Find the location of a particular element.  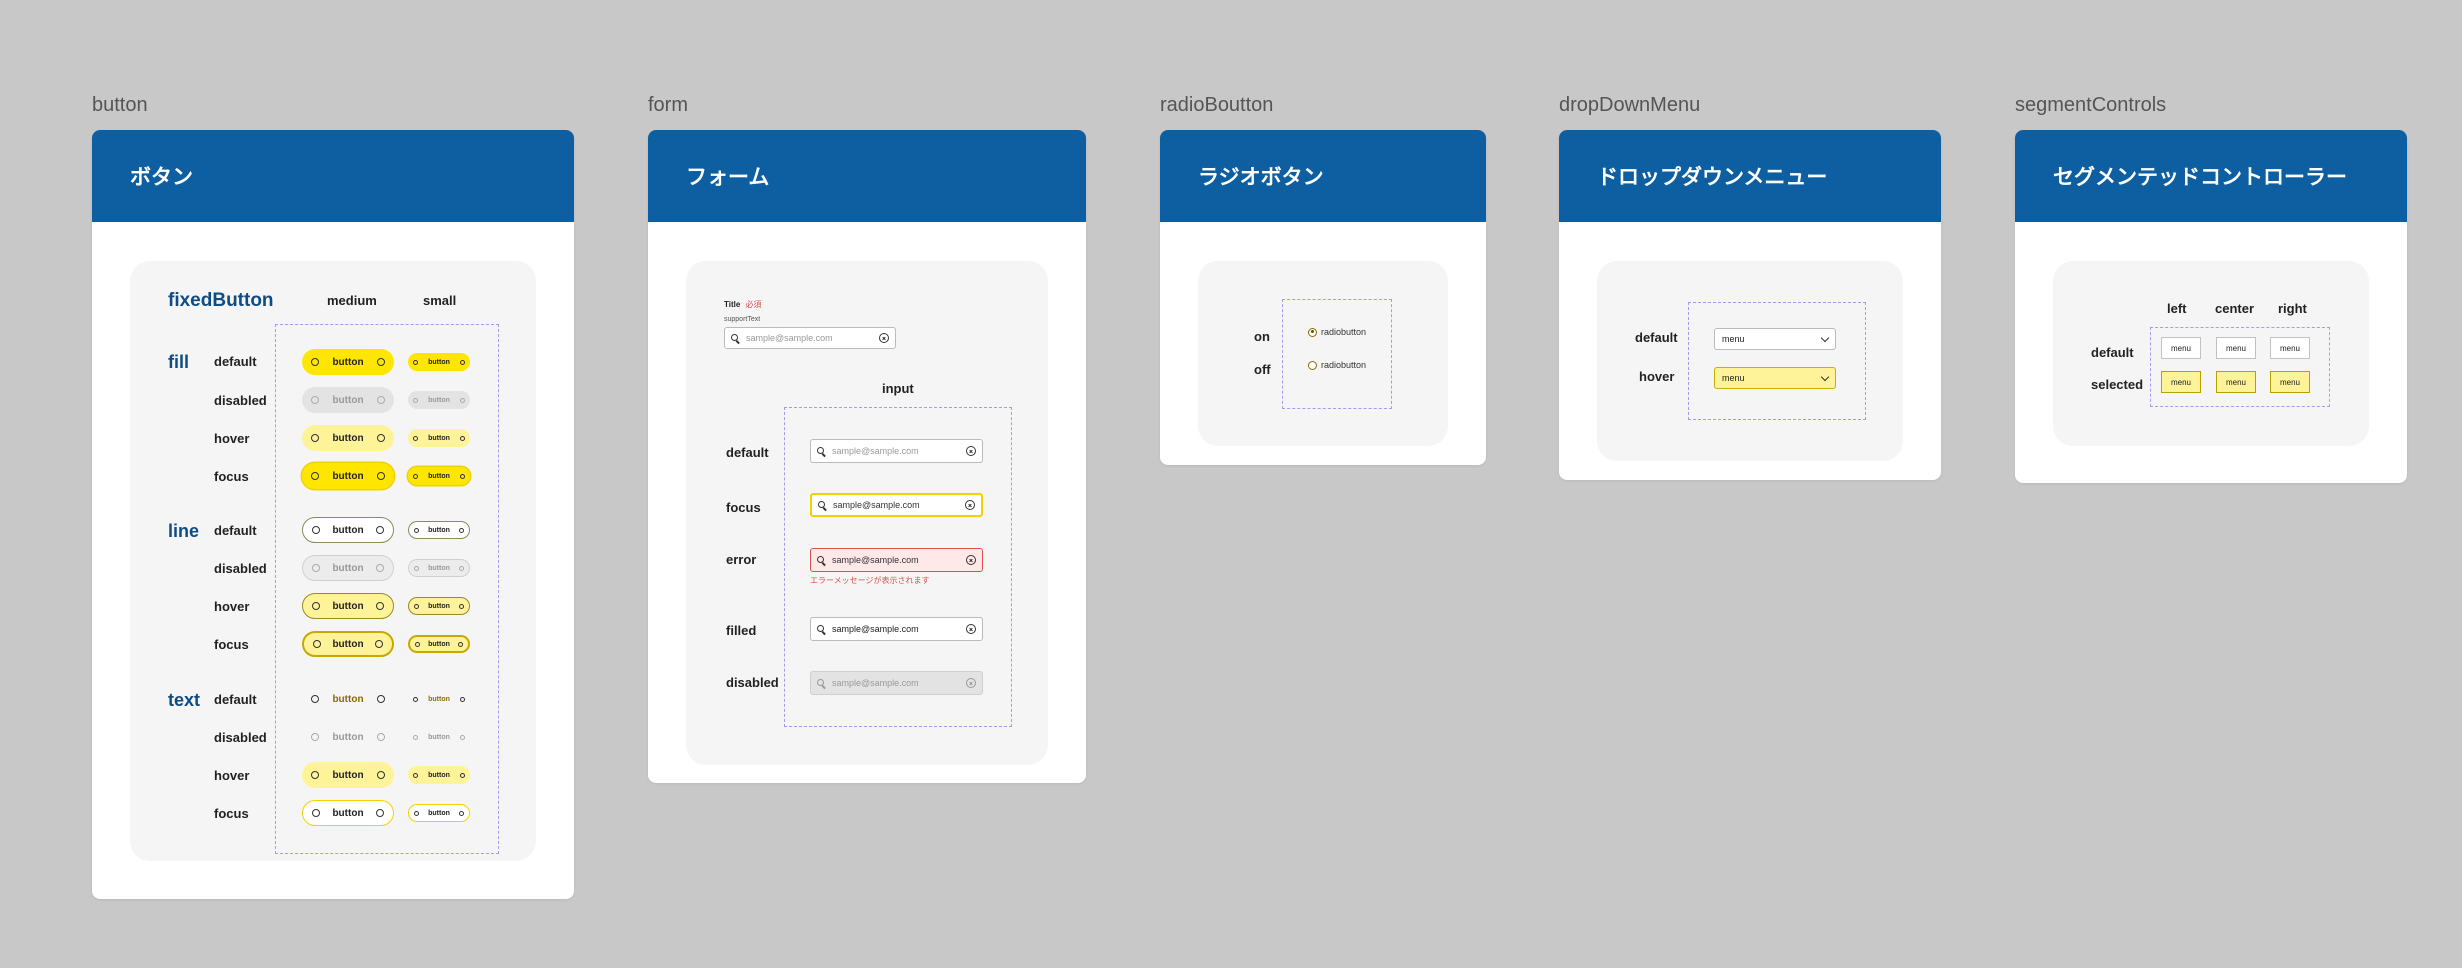

line-focus-medium-button: button is located at coordinates (348, 644).